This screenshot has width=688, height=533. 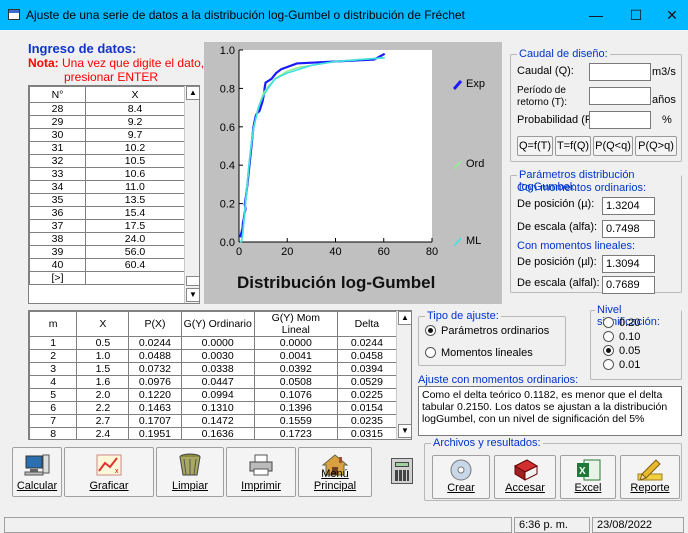 What do you see at coordinates (261, 472) in the screenshot?
I see `imprimir-button: Imprimir` at bounding box center [261, 472].